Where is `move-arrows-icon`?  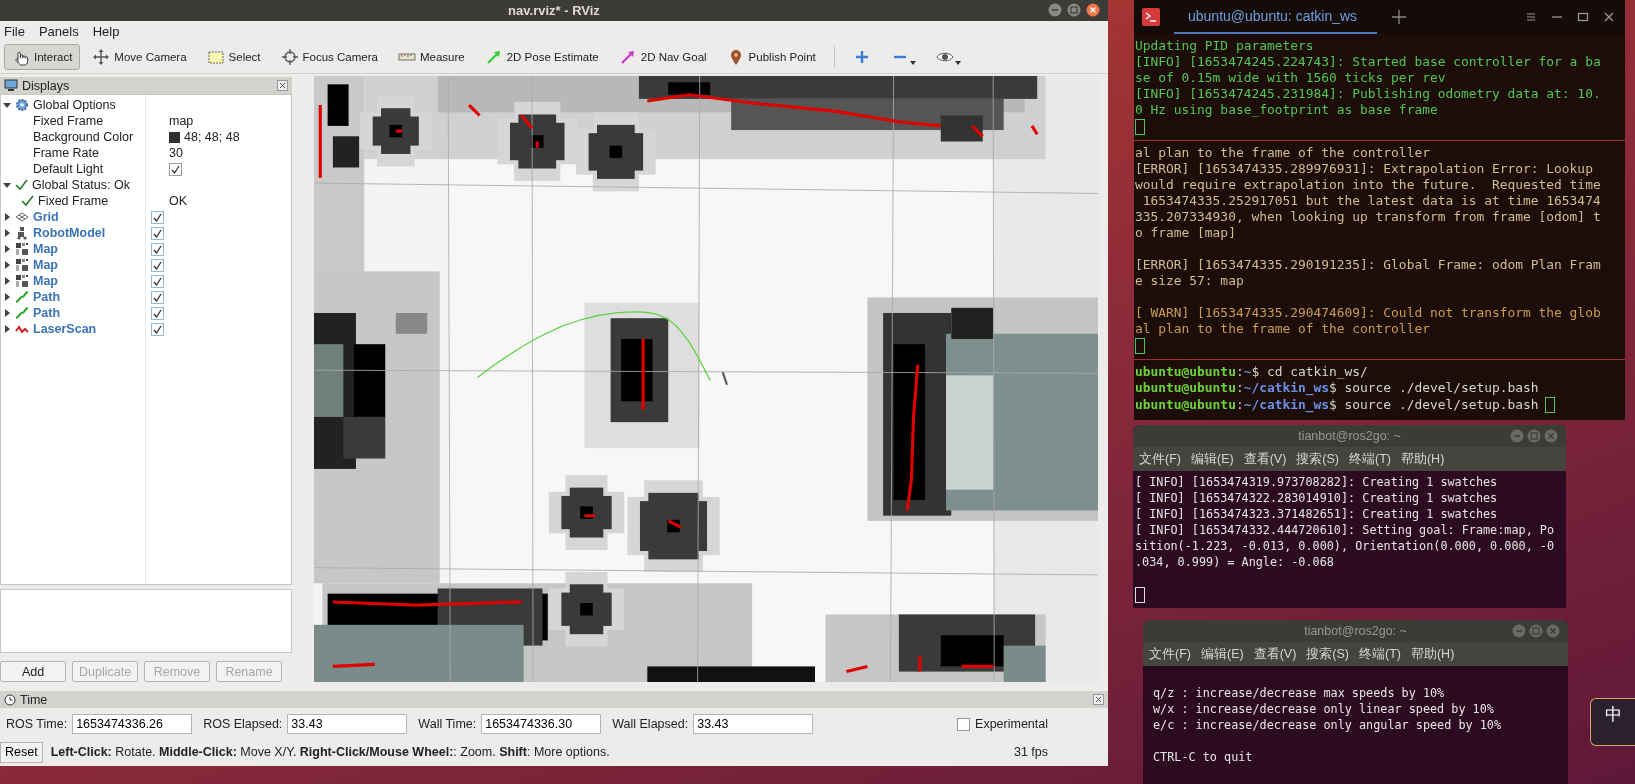 move-arrows-icon is located at coordinates (101, 57).